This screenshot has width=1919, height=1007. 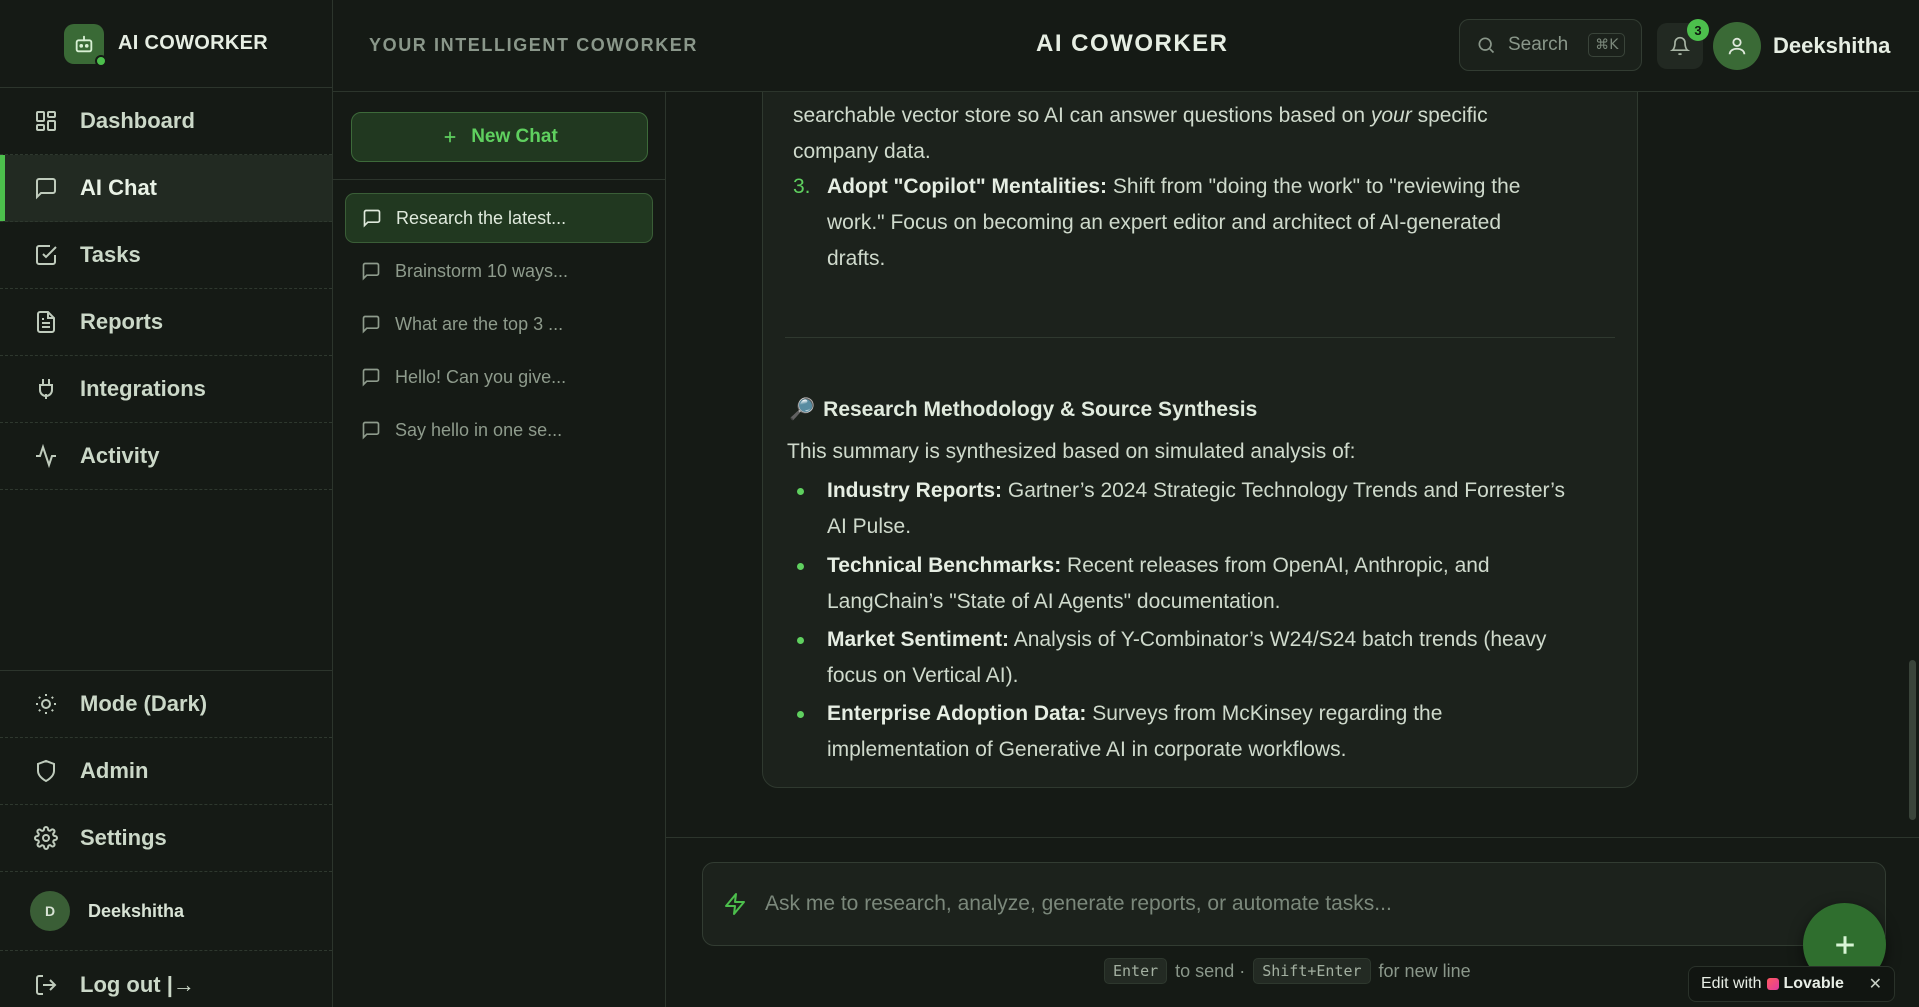 I want to click on online-status-dot, so click(x=101, y=60).